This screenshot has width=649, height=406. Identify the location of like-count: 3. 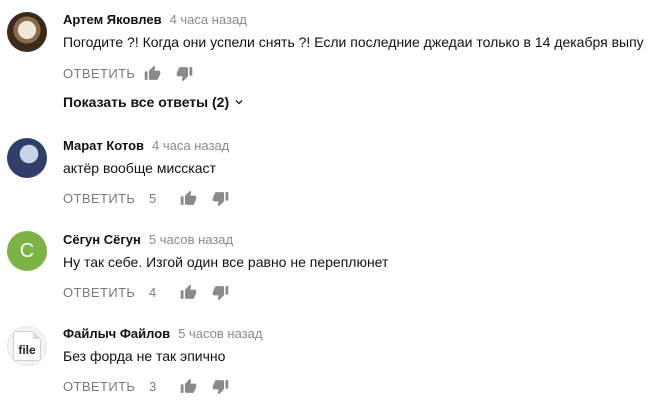
(153, 386).